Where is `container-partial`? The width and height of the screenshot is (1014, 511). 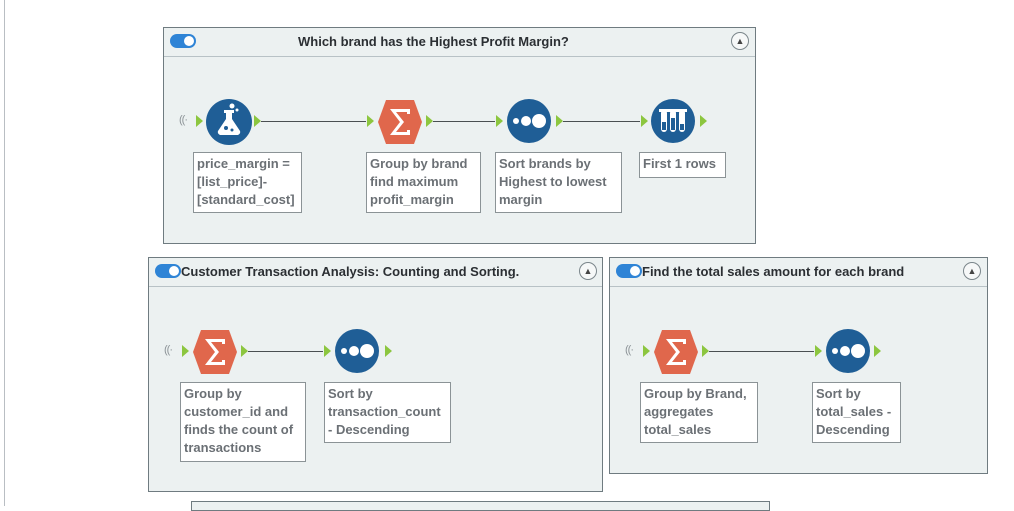 container-partial is located at coordinates (480, 506).